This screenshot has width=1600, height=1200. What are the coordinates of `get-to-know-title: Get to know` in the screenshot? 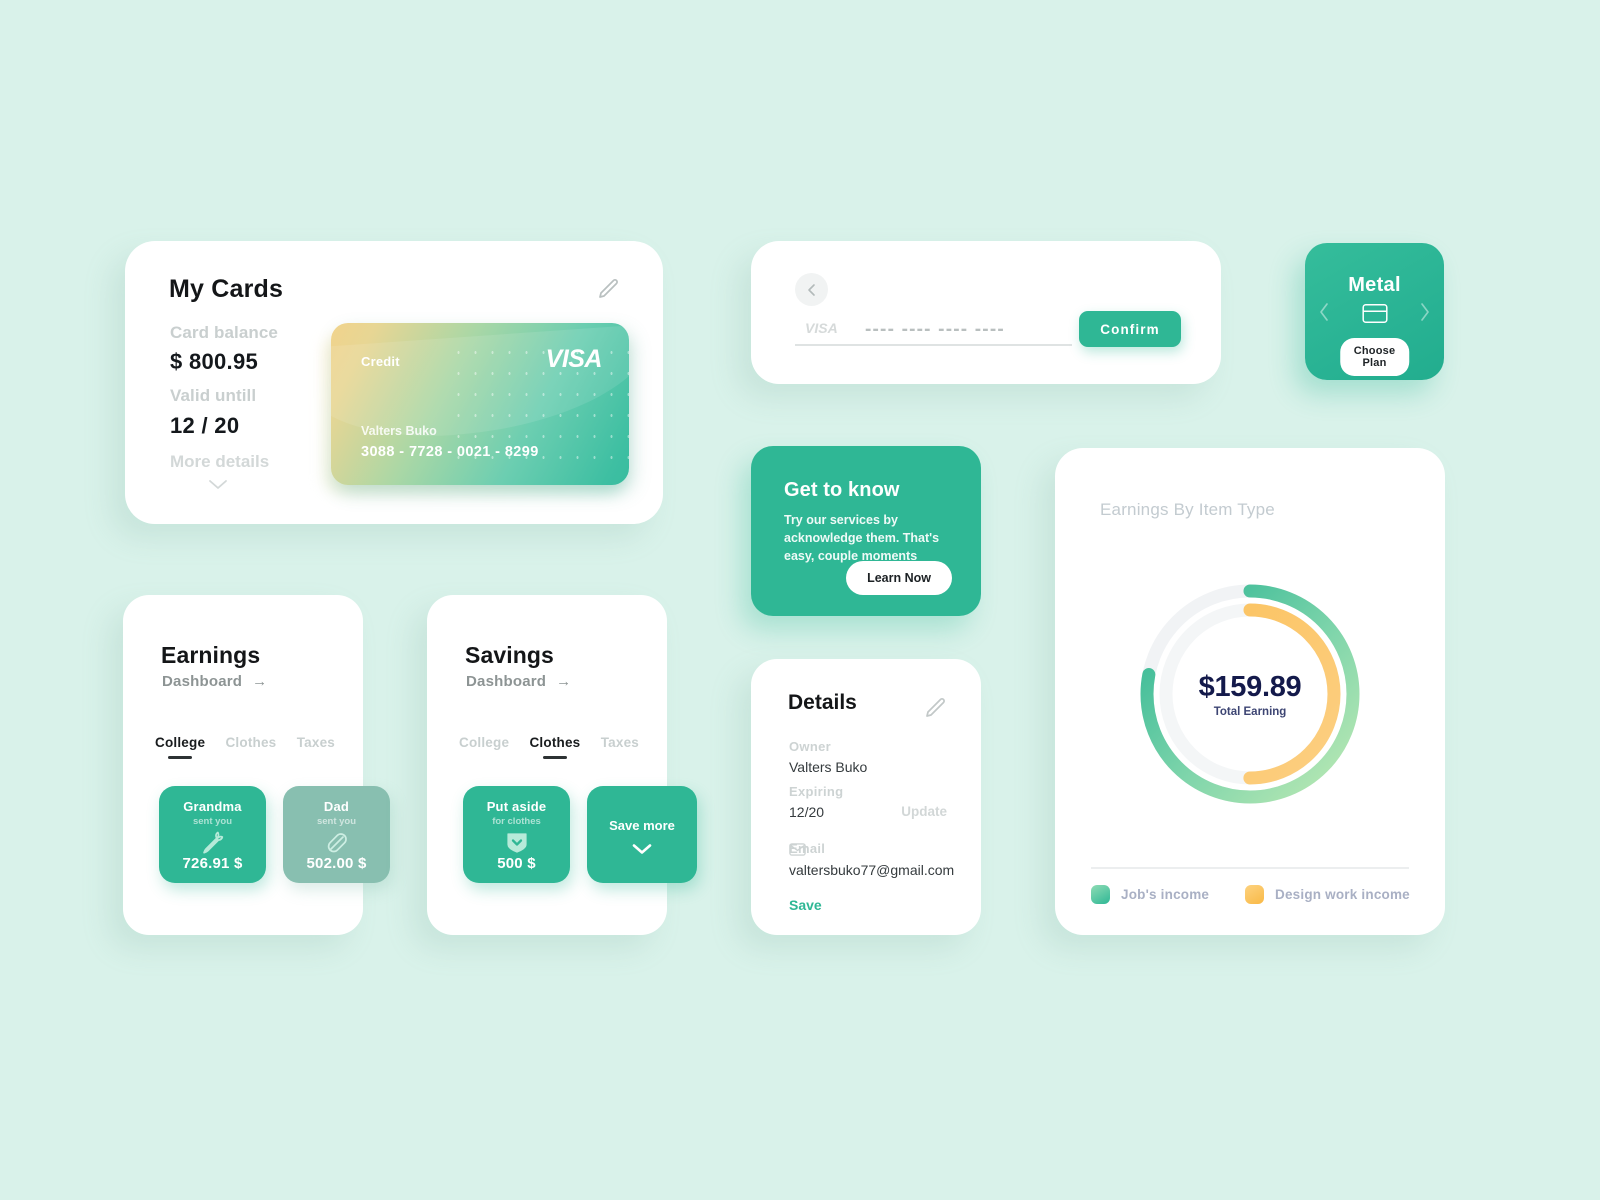 It's located at (842, 490).